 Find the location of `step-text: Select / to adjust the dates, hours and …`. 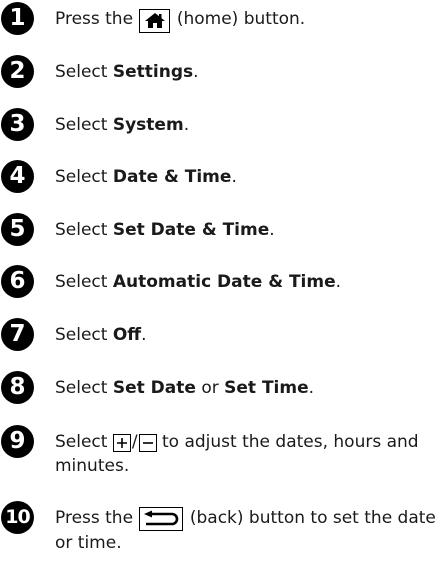

step-text: Select / to adjust the dates, hours and … is located at coordinates (237, 454).